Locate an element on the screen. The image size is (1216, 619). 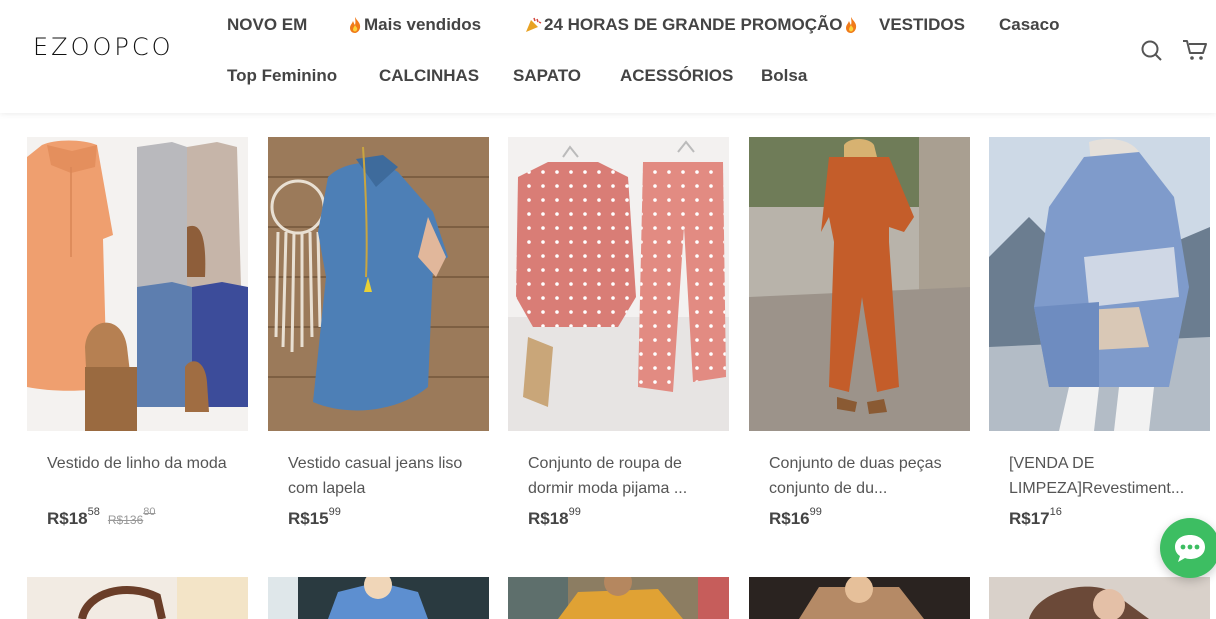
nav-24h-promo: 24 HORAS DE GRANDE PROMOÇÃO is located at coordinates (691, 25).